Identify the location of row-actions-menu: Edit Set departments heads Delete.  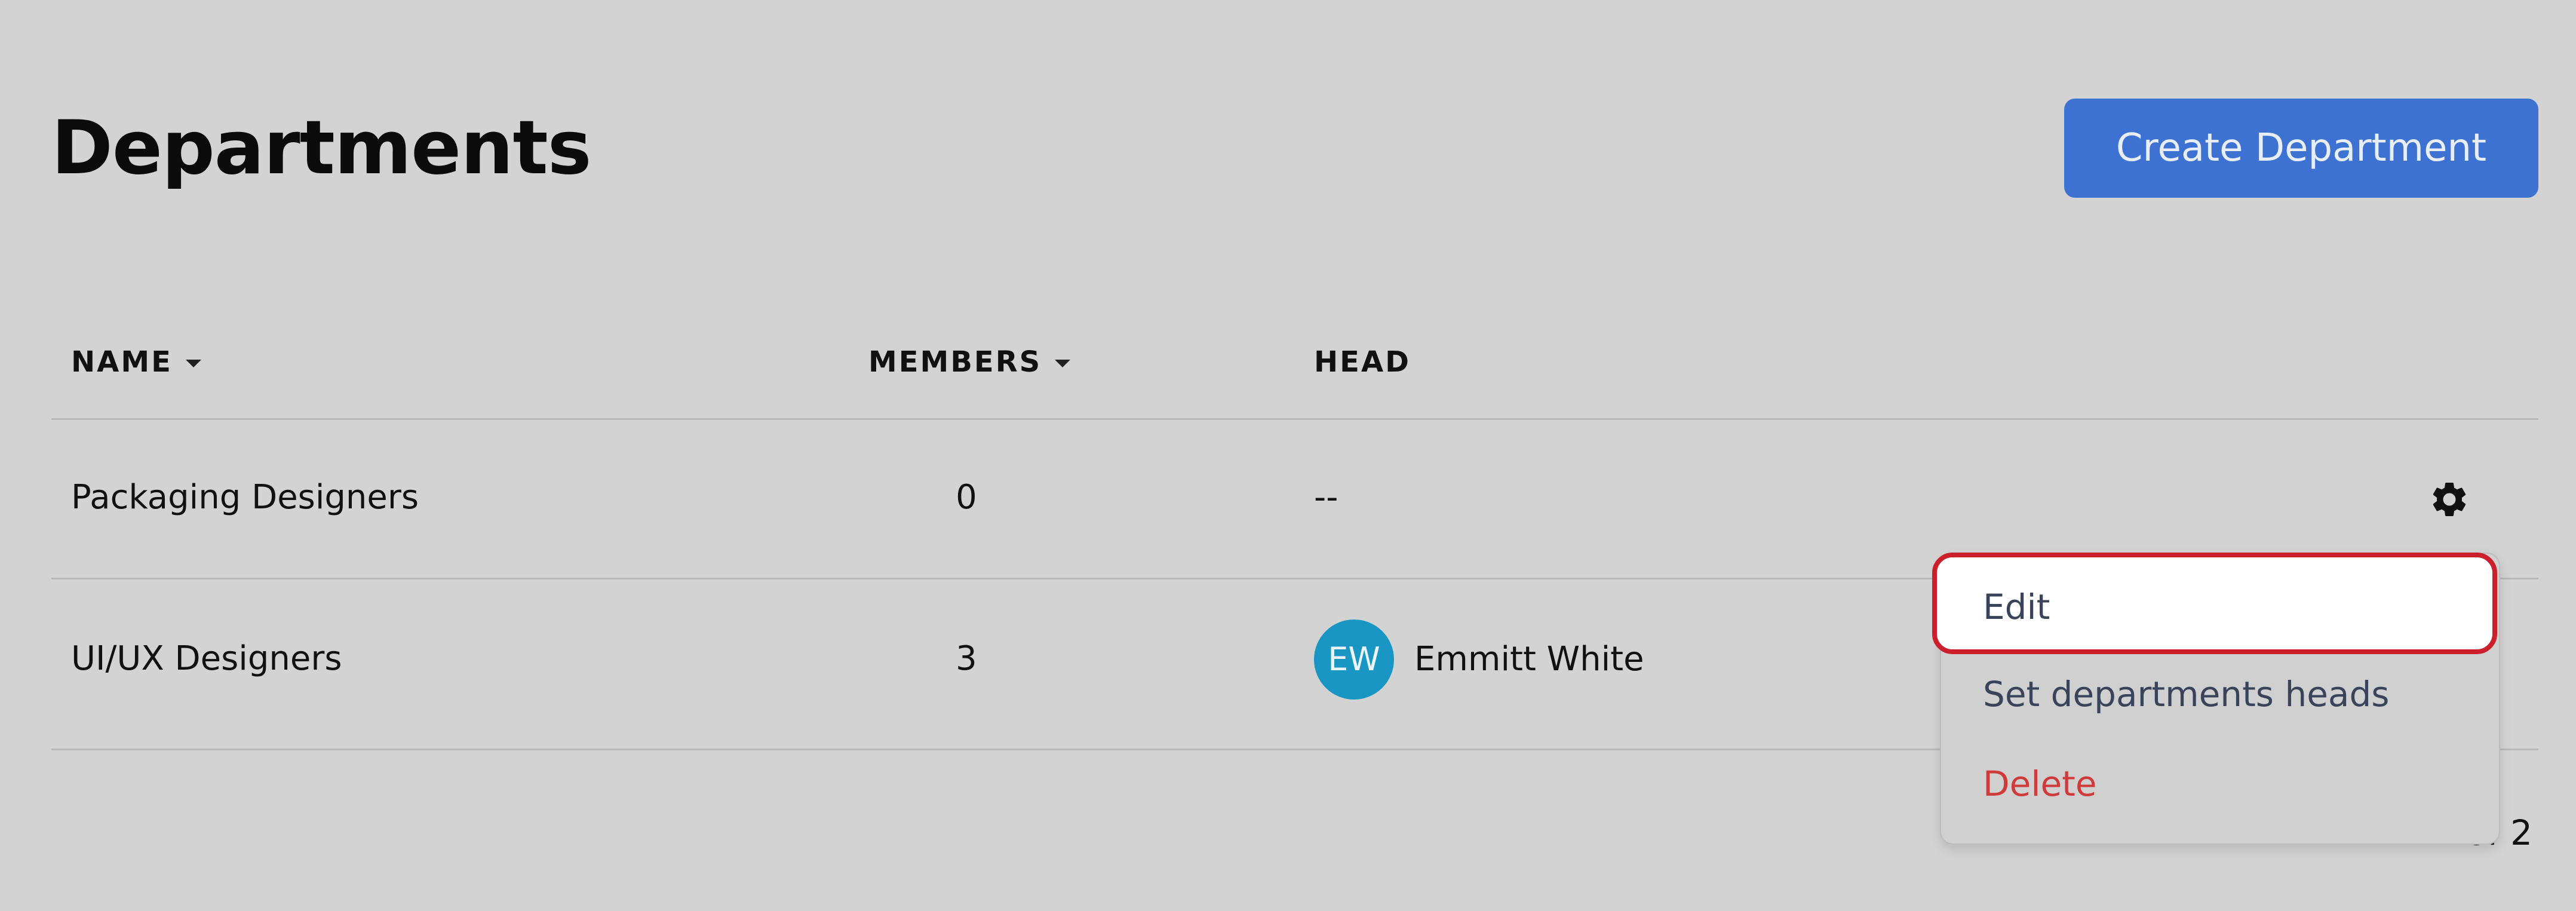
(2216, 699).